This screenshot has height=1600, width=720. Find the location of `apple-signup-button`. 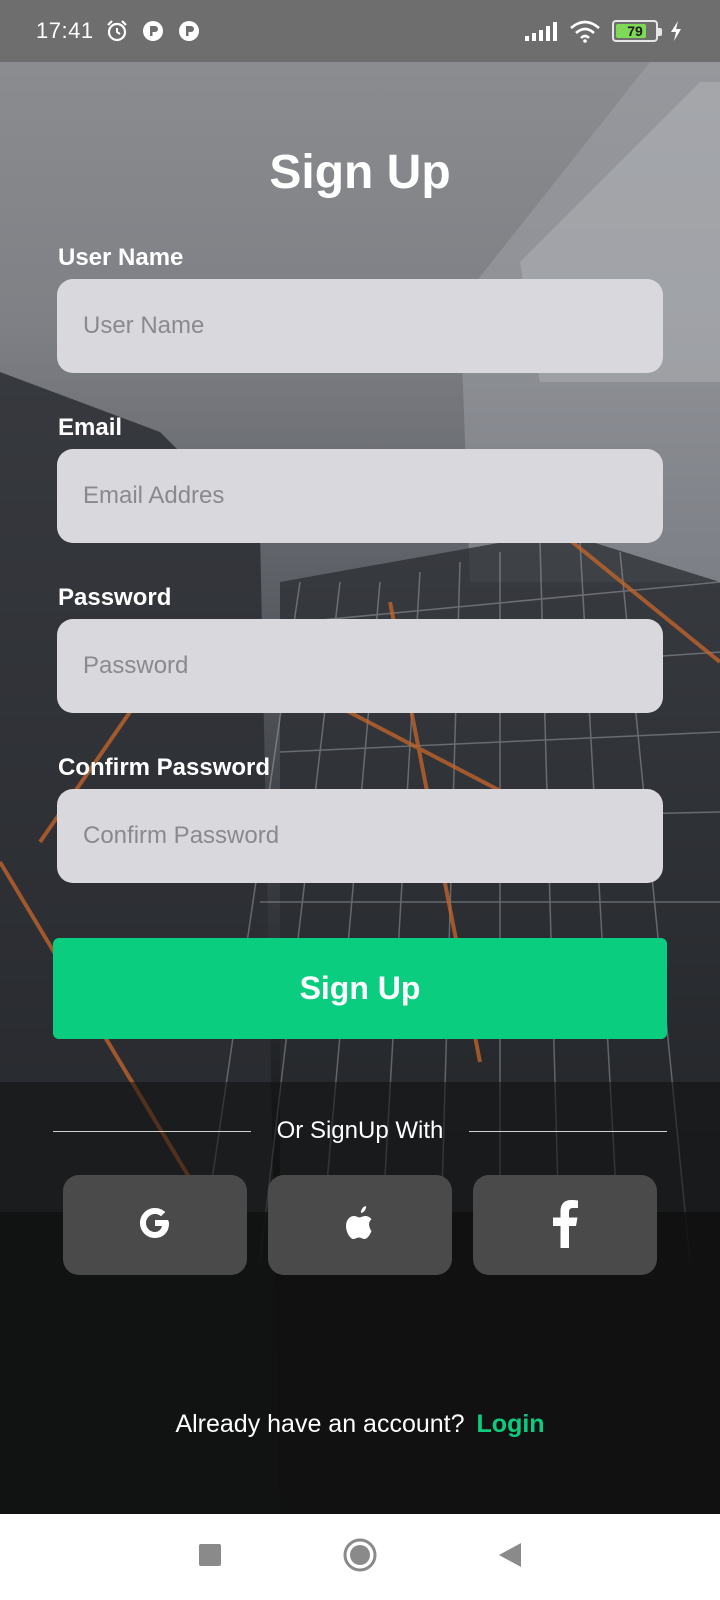

apple-signup-button is located at coordinates (360, 1225).